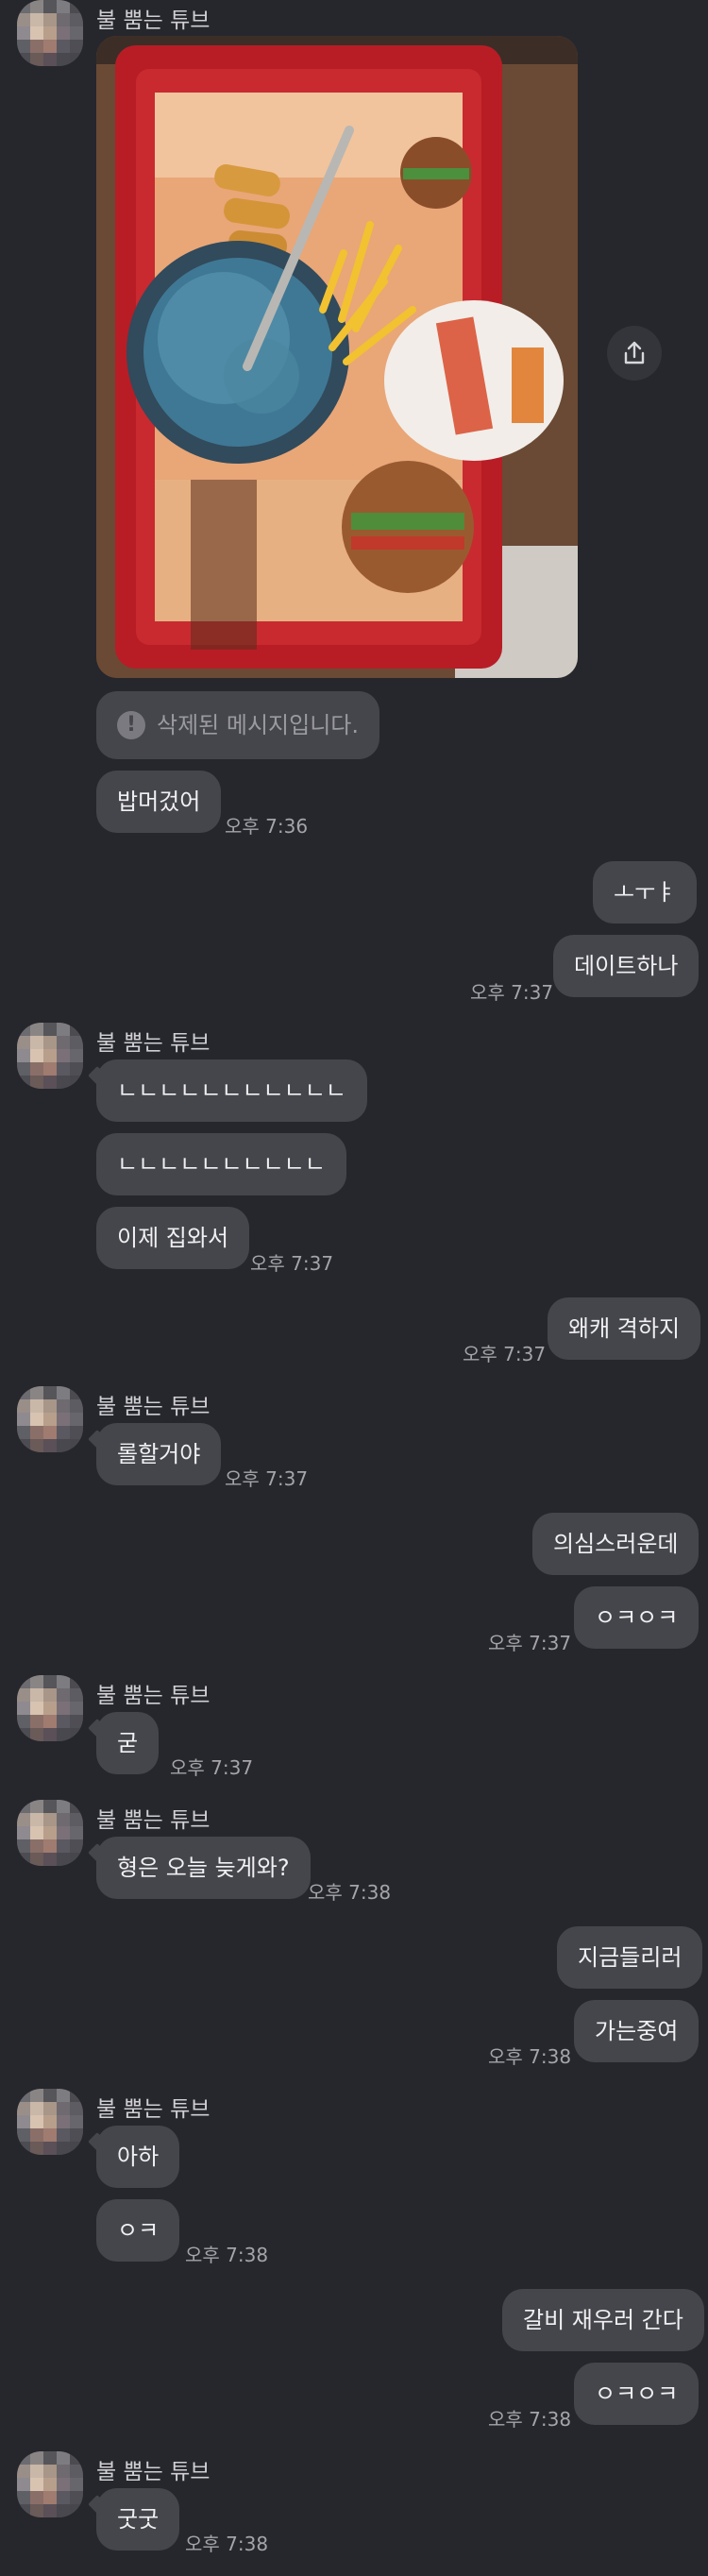 This screenshot has height=2576, width=708. I want to click on my-message-bubble: 가는중여, so click(637, 2031).